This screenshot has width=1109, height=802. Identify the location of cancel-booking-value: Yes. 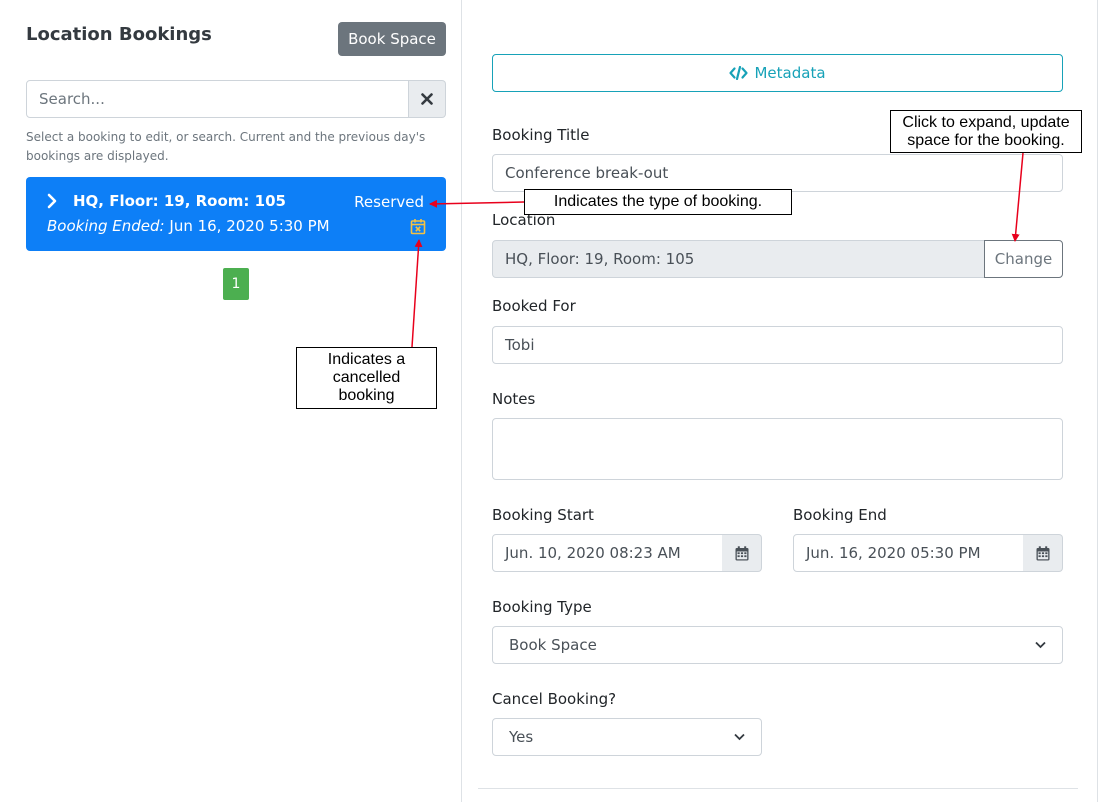
(521, 737).